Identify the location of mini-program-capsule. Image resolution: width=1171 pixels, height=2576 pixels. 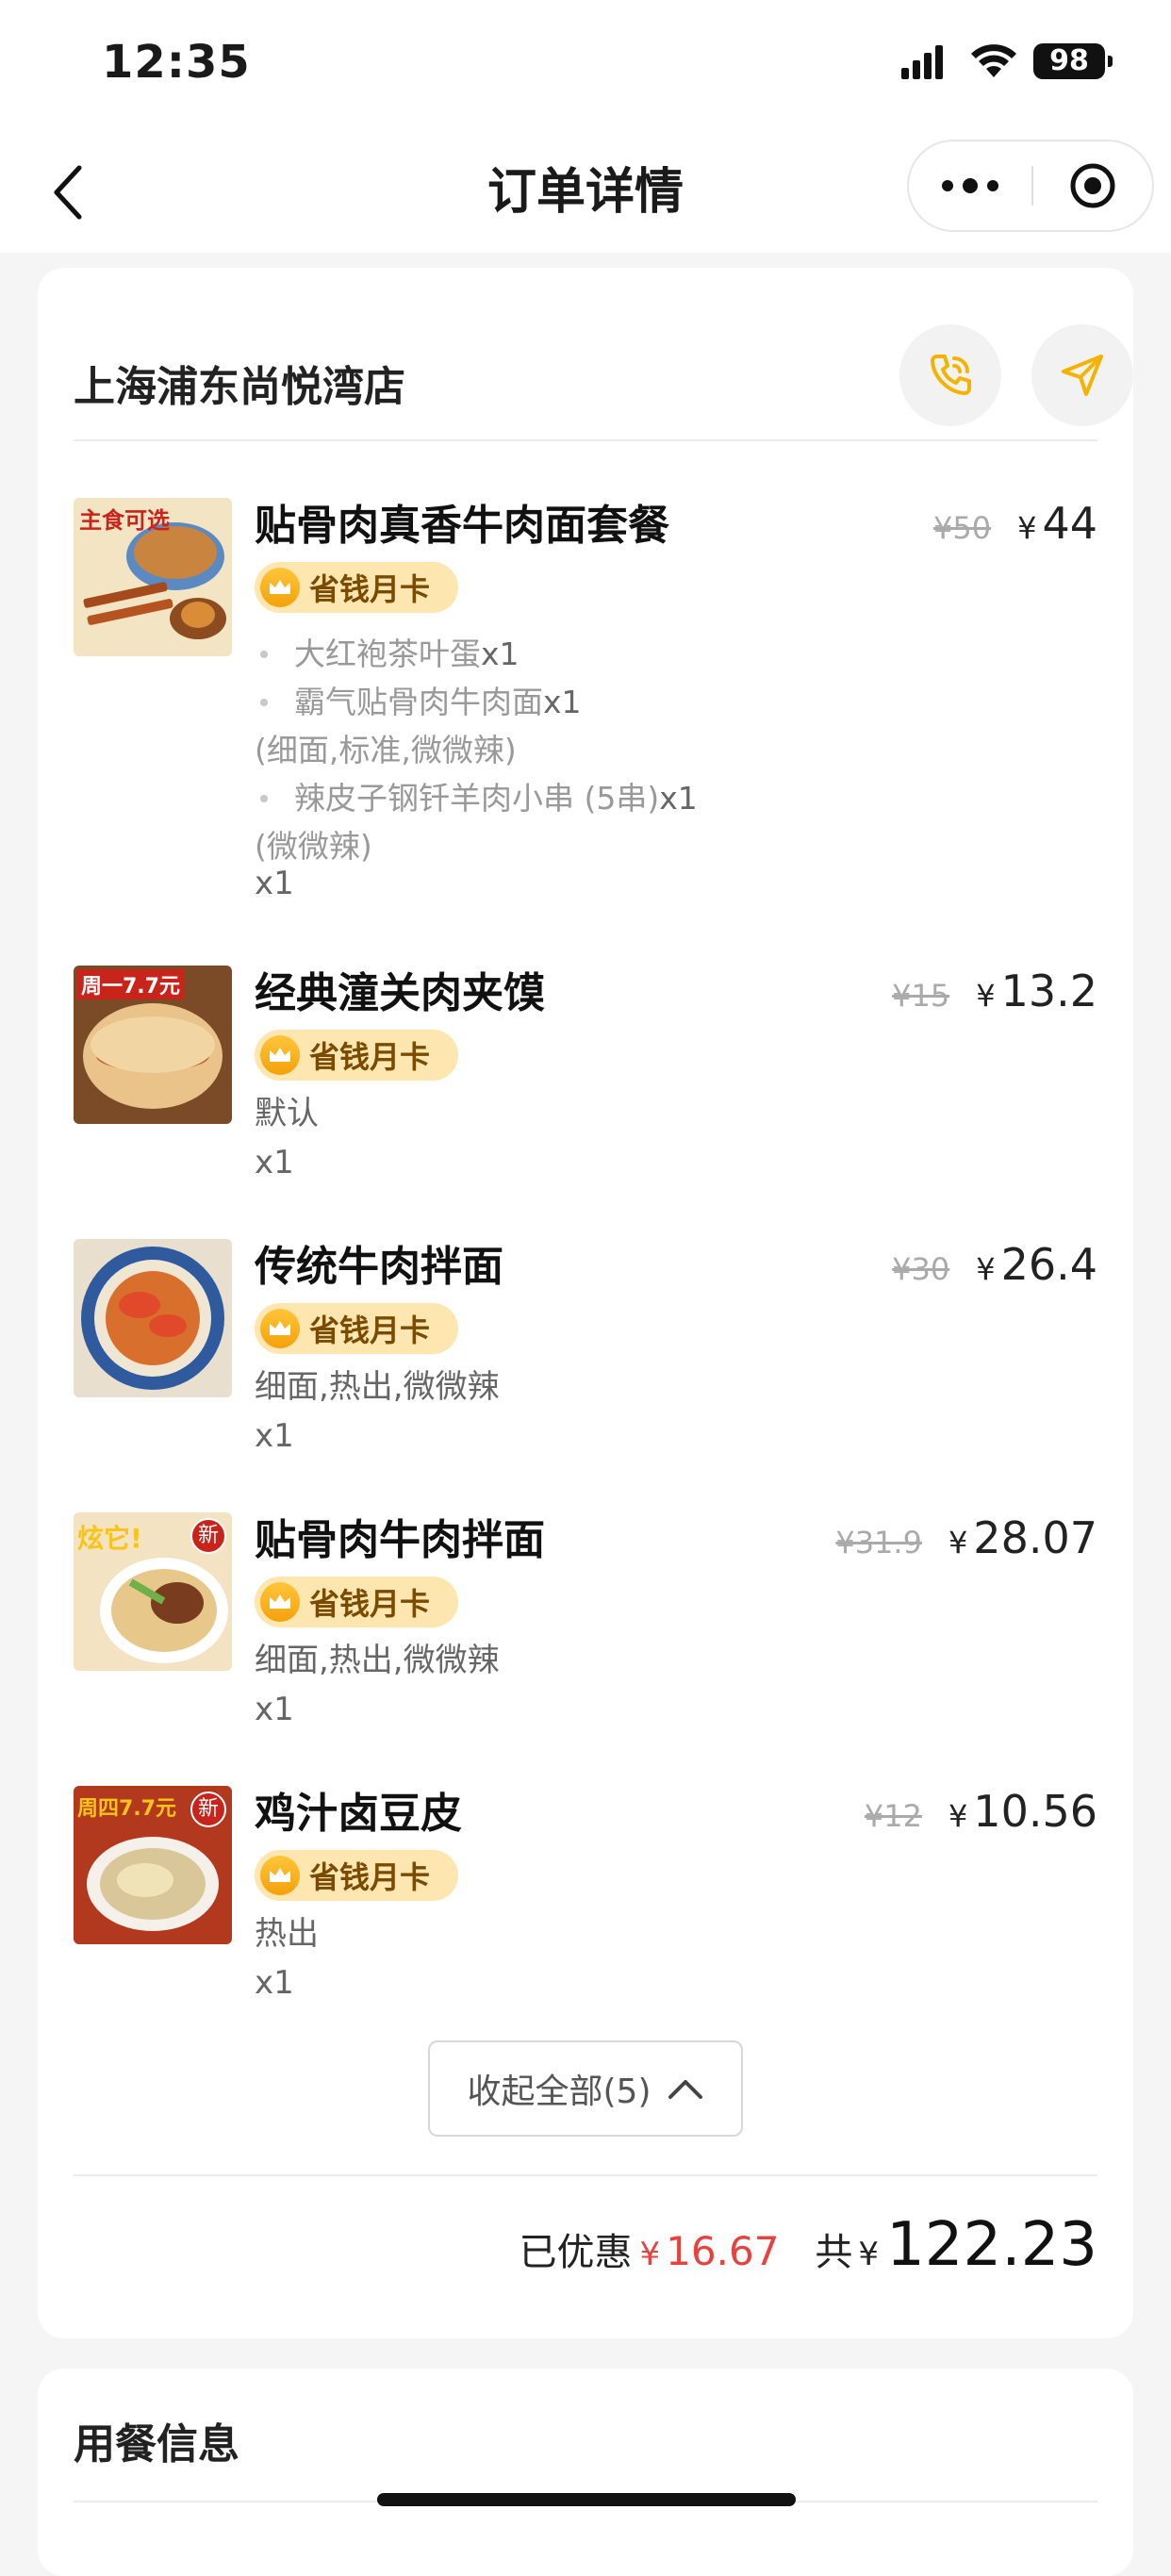
(1030, 186).